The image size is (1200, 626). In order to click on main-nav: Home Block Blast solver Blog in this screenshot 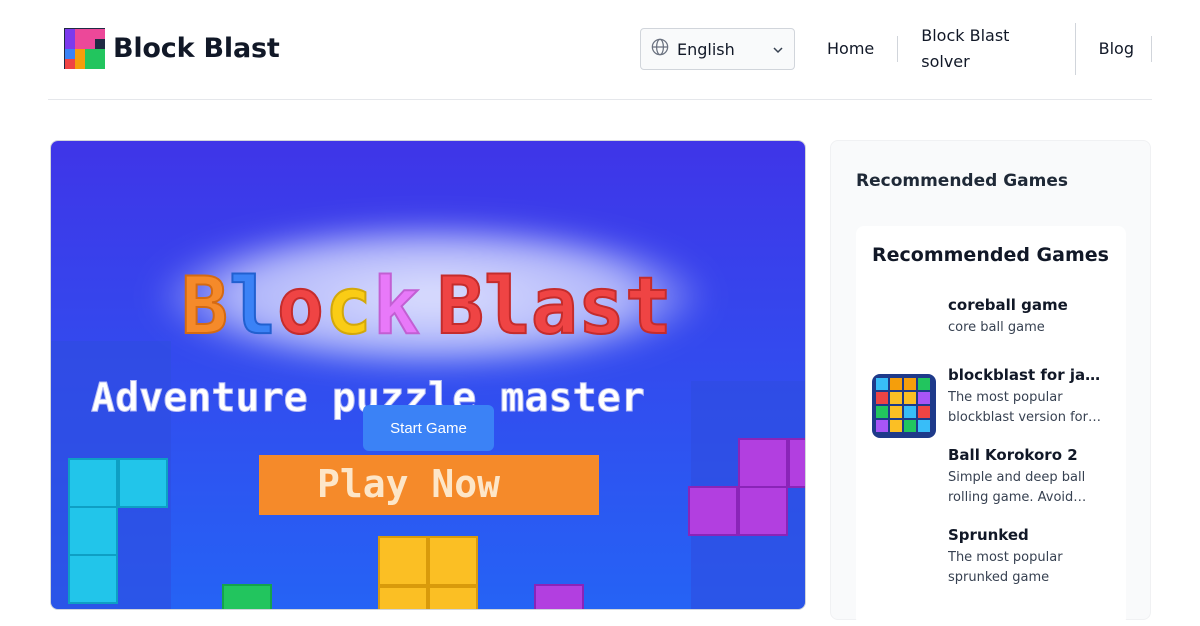, I will do `click(978, 49)`.